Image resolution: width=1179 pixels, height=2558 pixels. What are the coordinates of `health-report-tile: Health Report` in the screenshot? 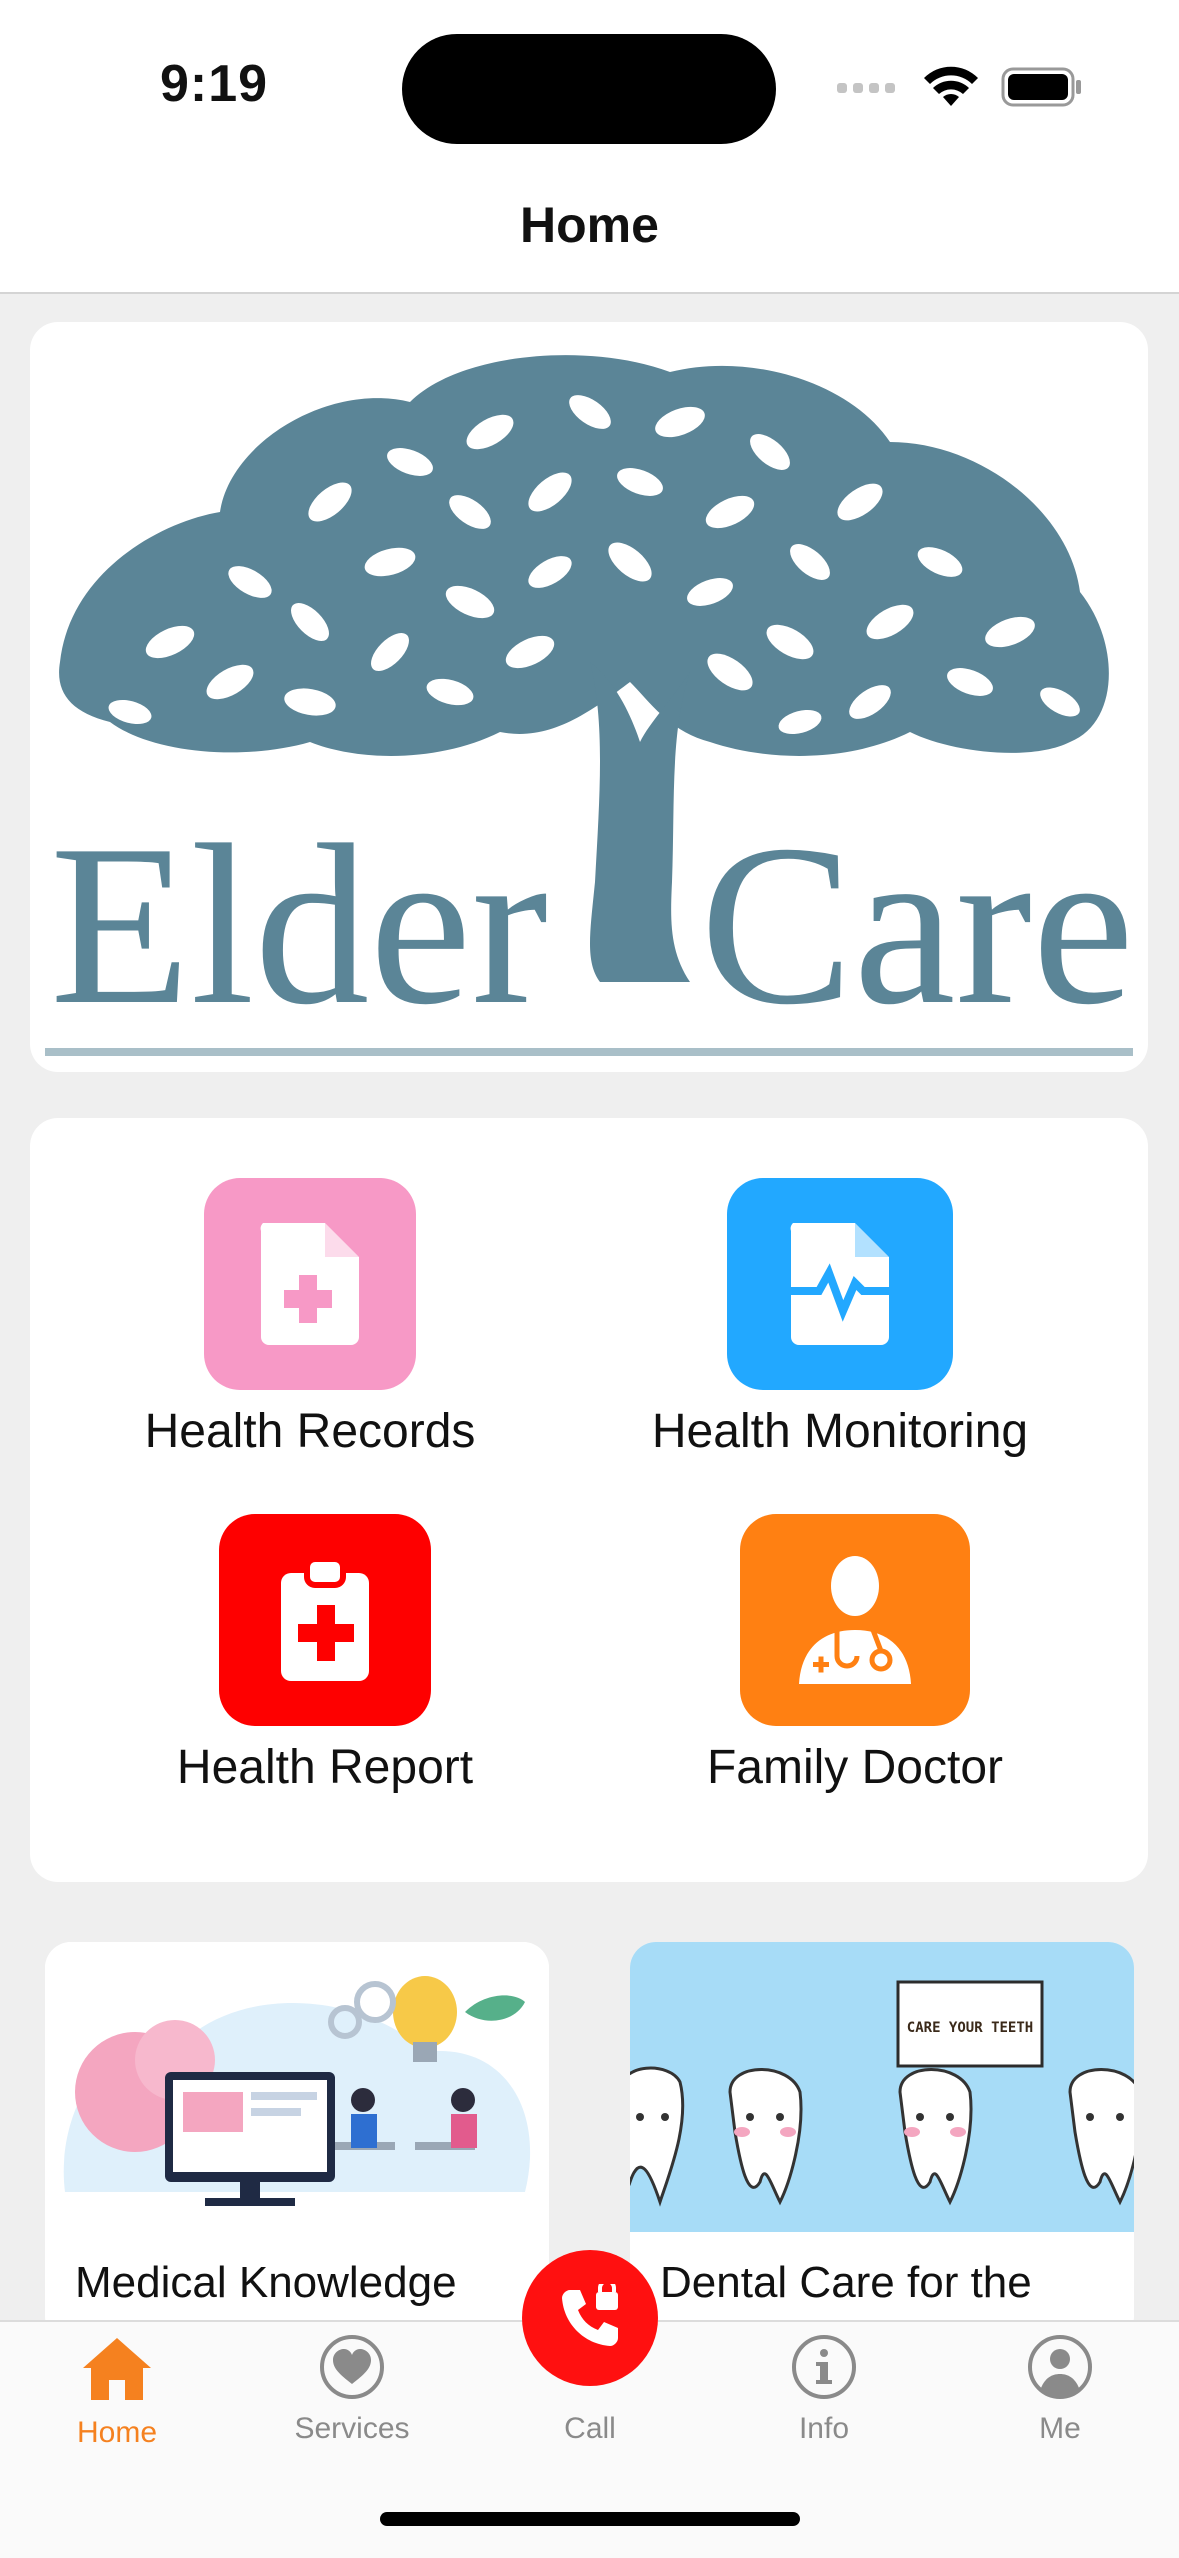 It's located at (325, 1654).